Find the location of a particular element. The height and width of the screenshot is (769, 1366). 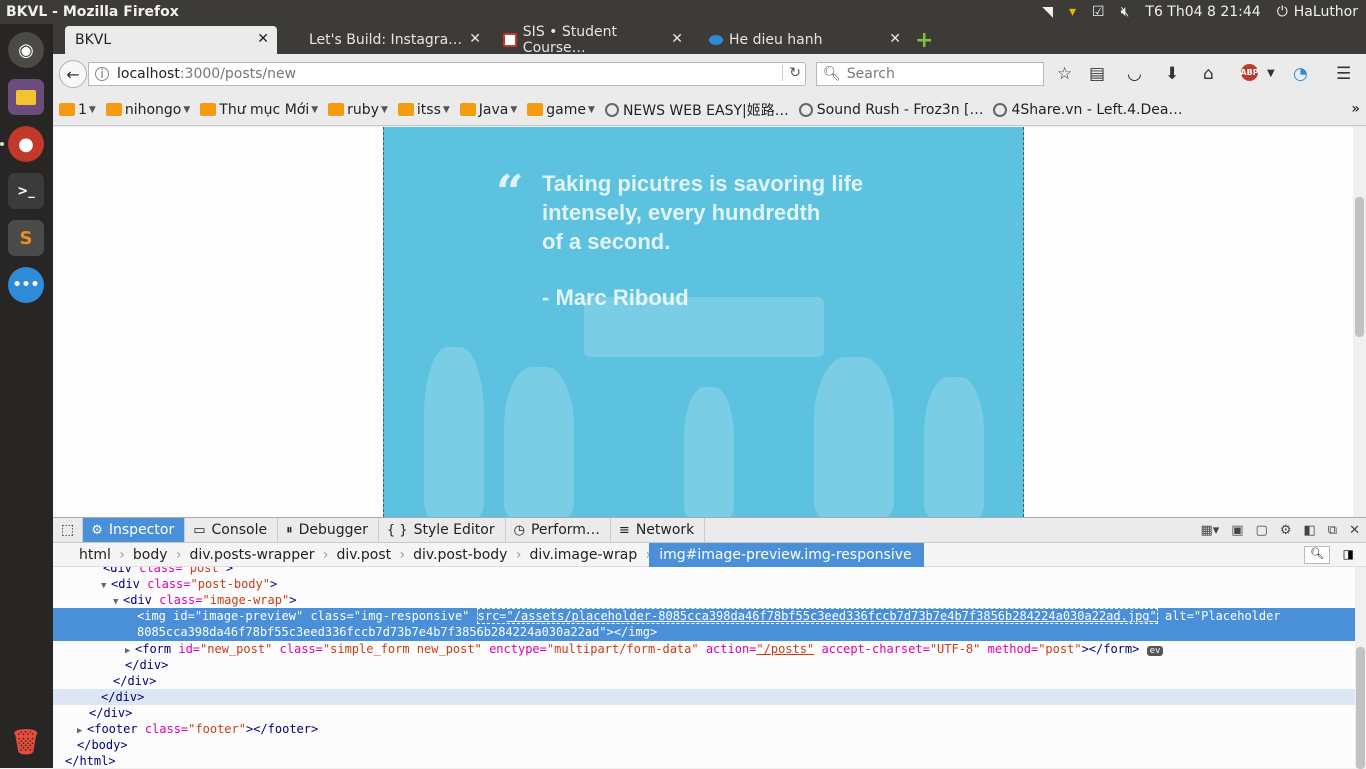

markup-line: </body> is located at coordinates (704, 745).